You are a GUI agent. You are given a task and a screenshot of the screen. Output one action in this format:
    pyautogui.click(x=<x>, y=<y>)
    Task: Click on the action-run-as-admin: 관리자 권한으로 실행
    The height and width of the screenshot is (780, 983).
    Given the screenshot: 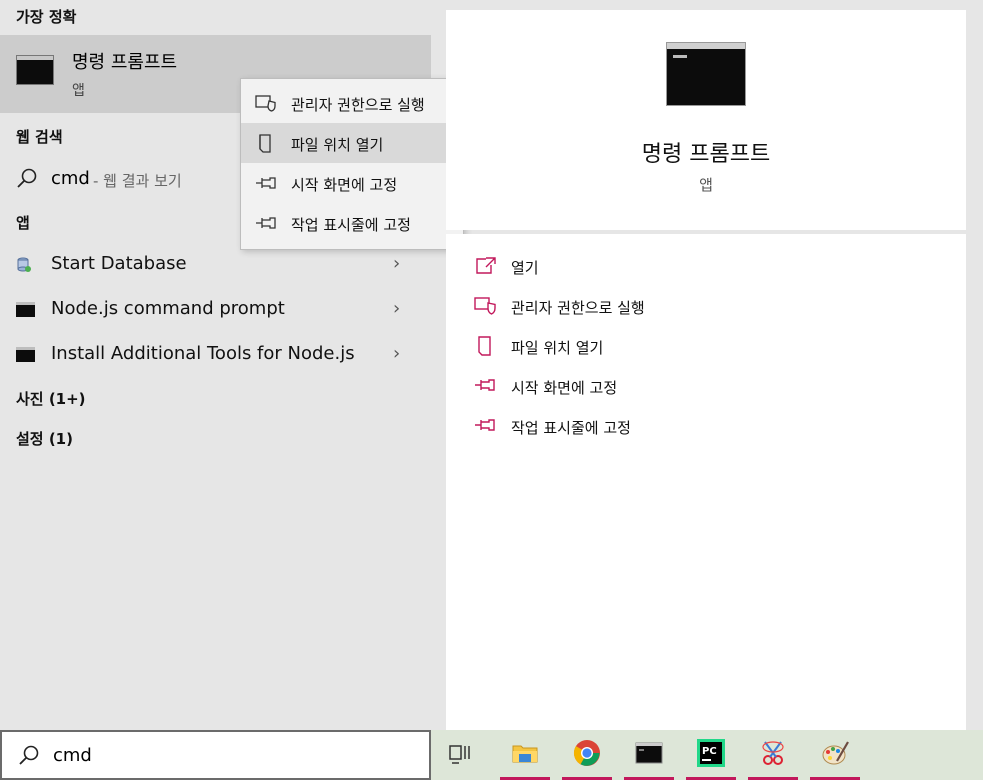 What is the action you would take?
    pyautogui.click(x=674, y=309)
    